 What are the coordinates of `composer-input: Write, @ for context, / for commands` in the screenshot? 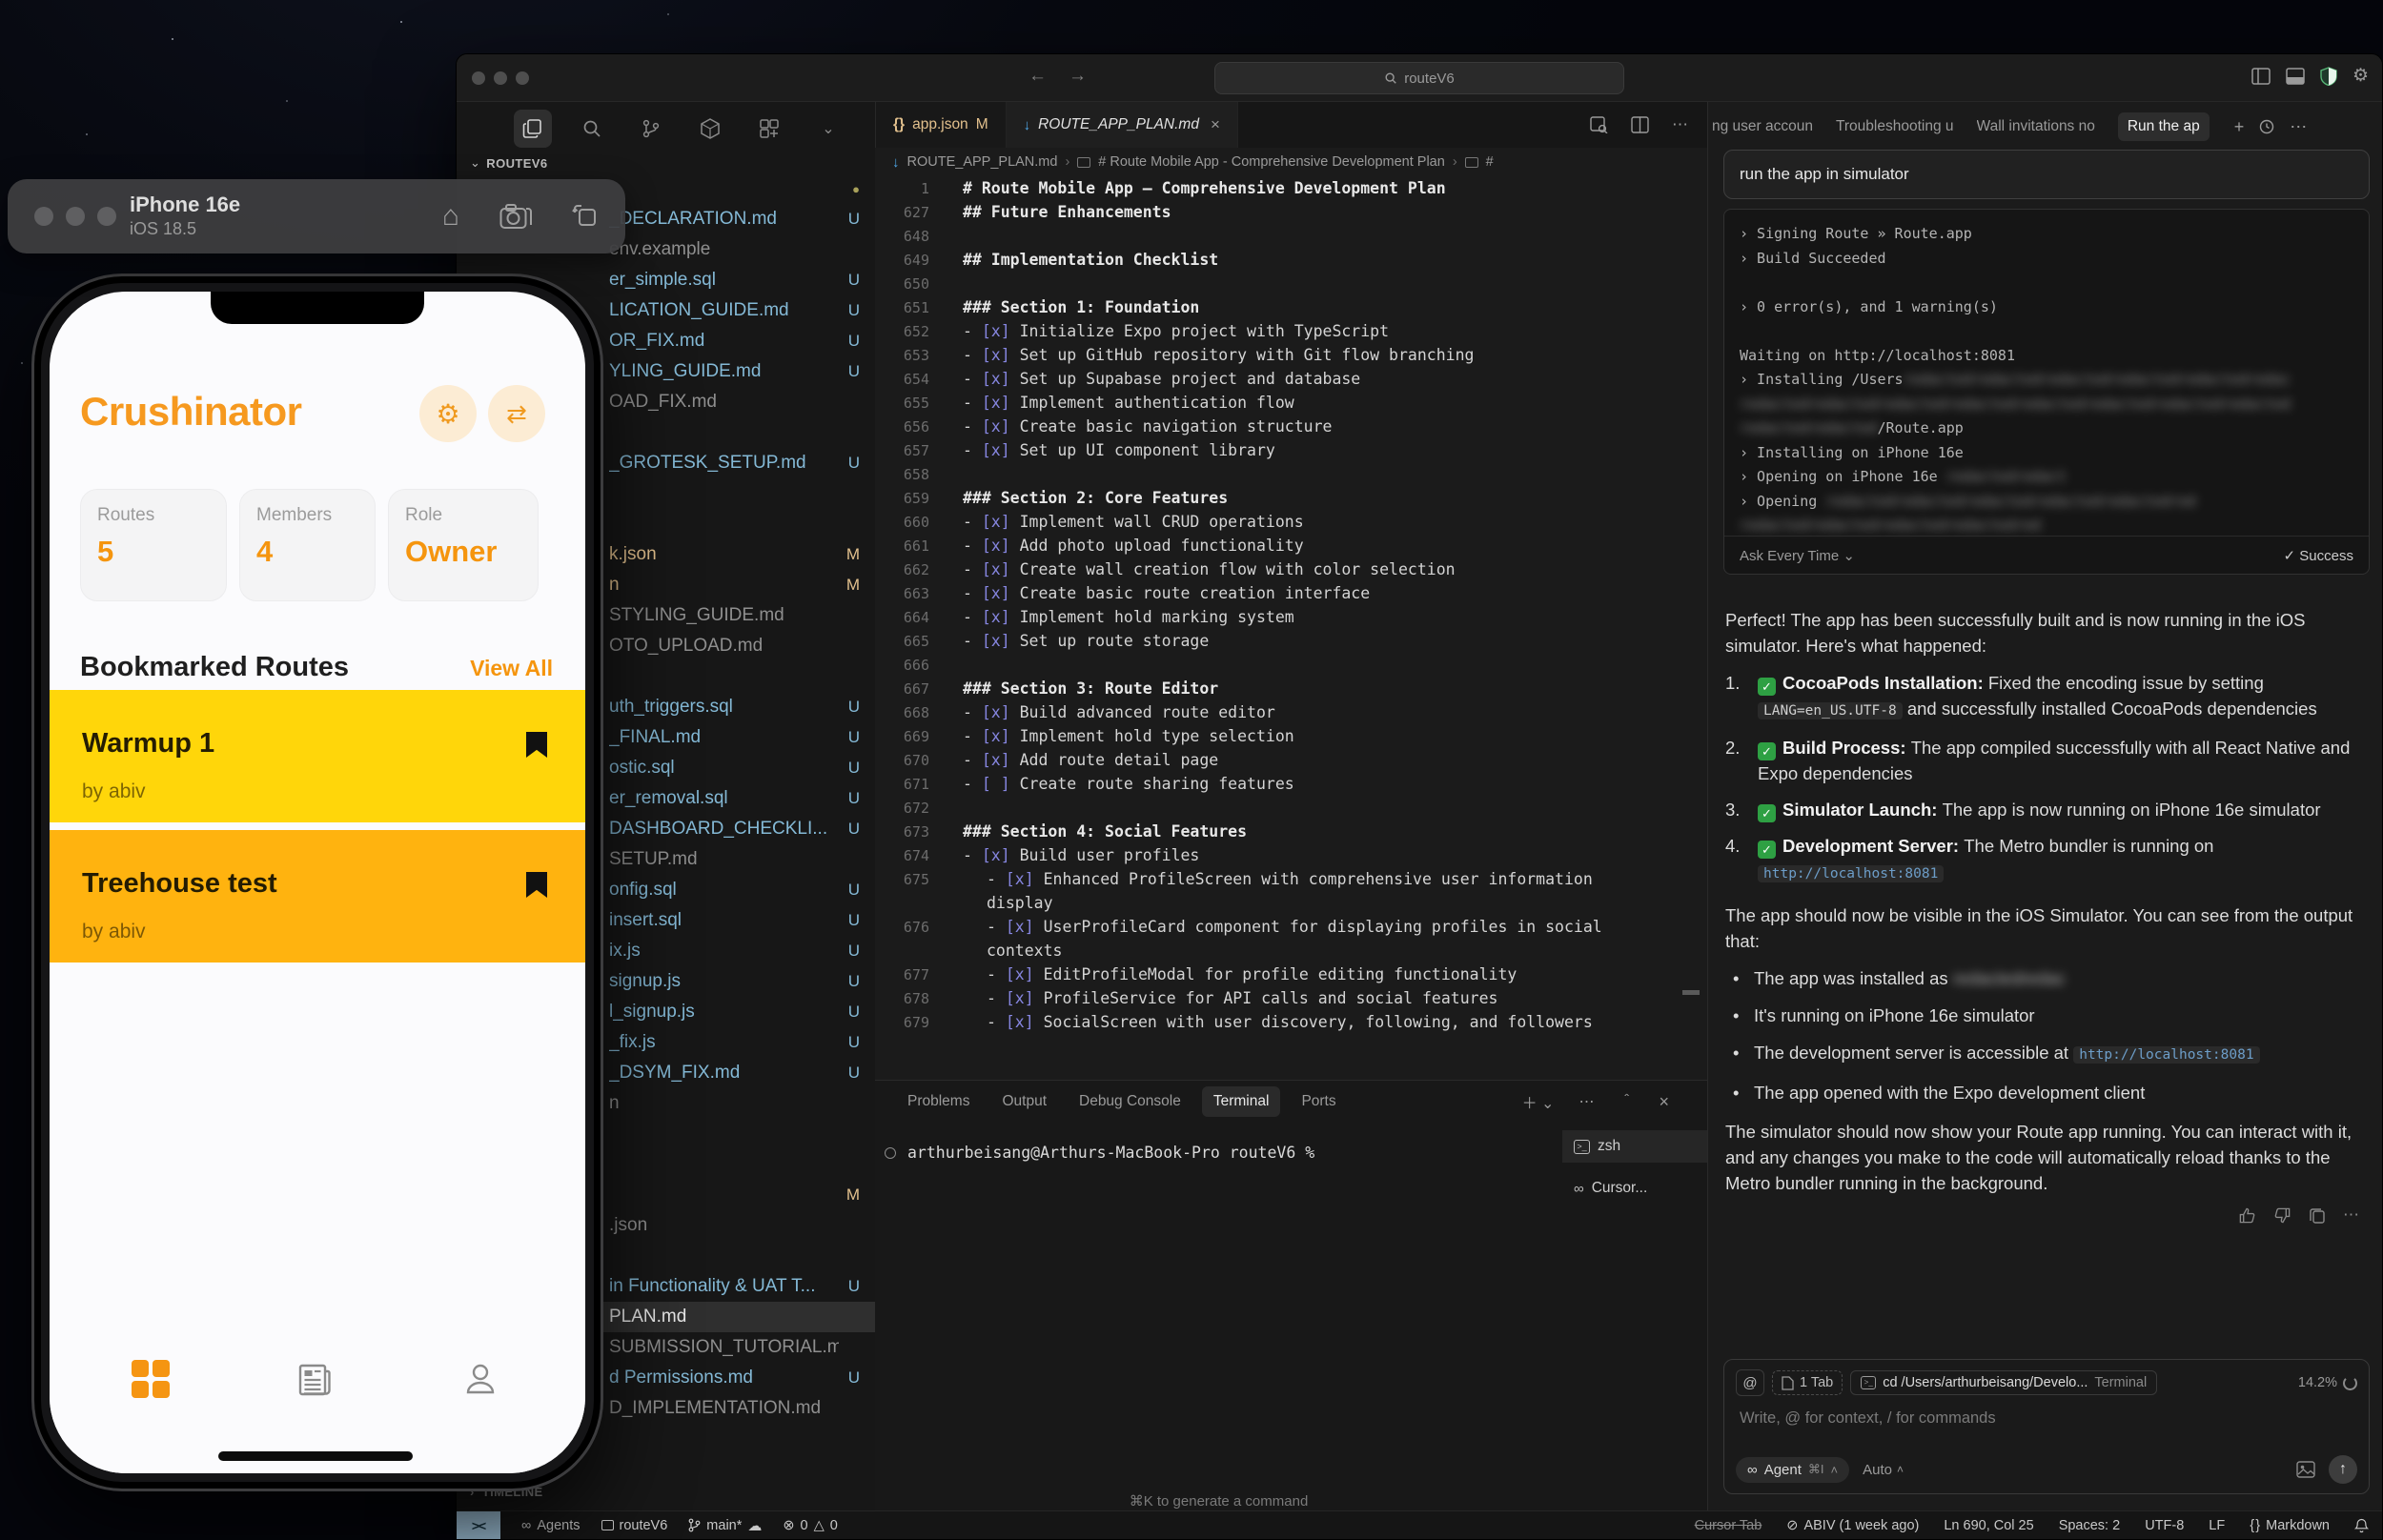 It's located at (2047, 1418).